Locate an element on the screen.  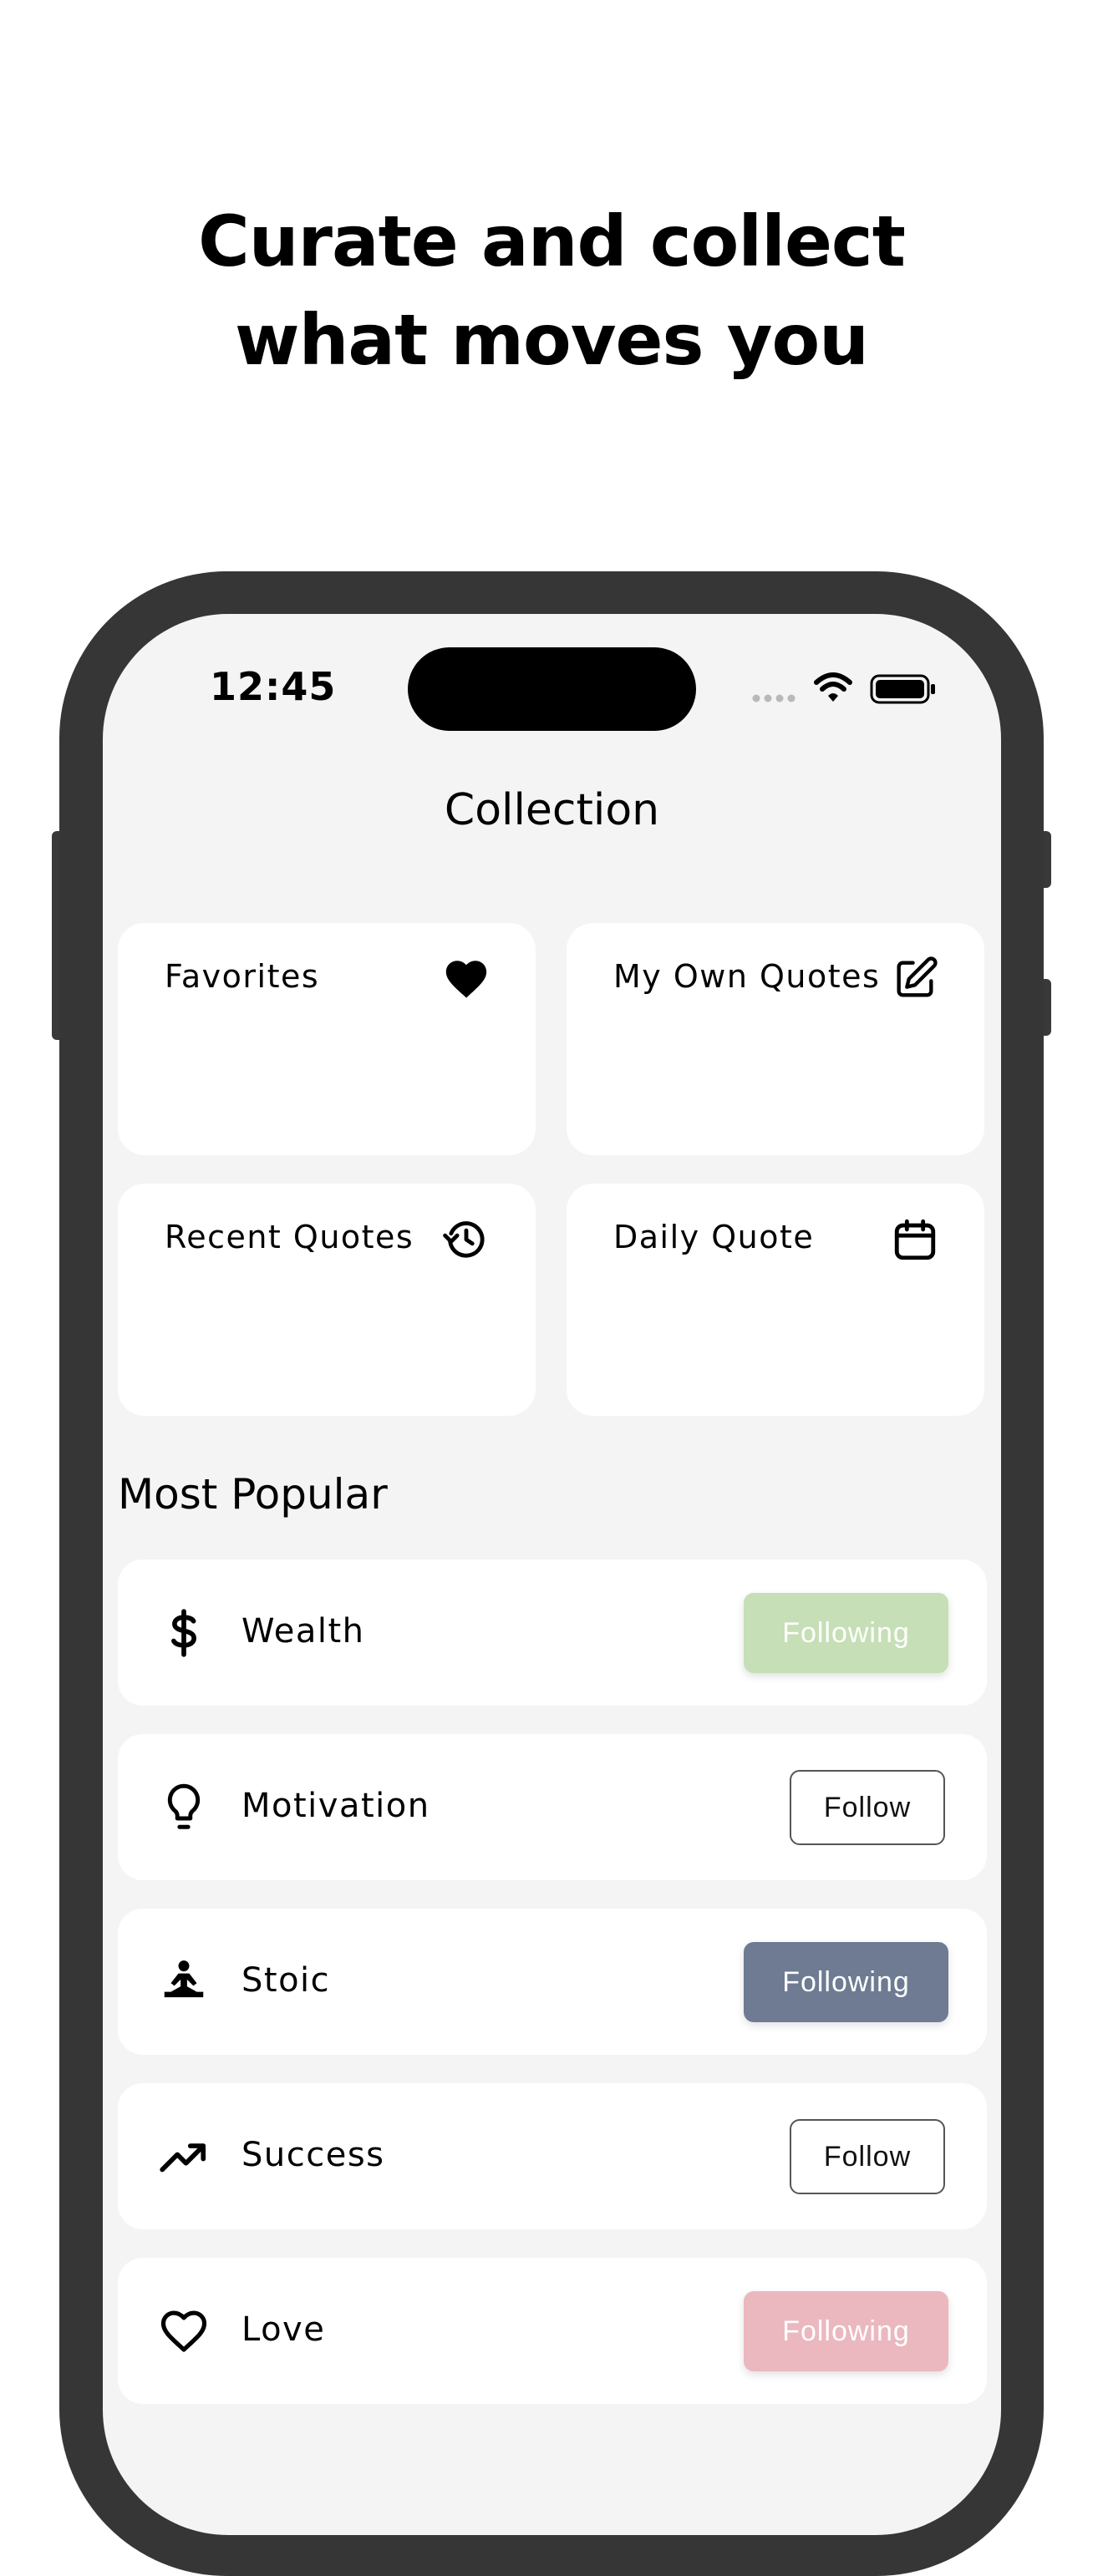
page-title: Collection is located at coordinates (552, 810).